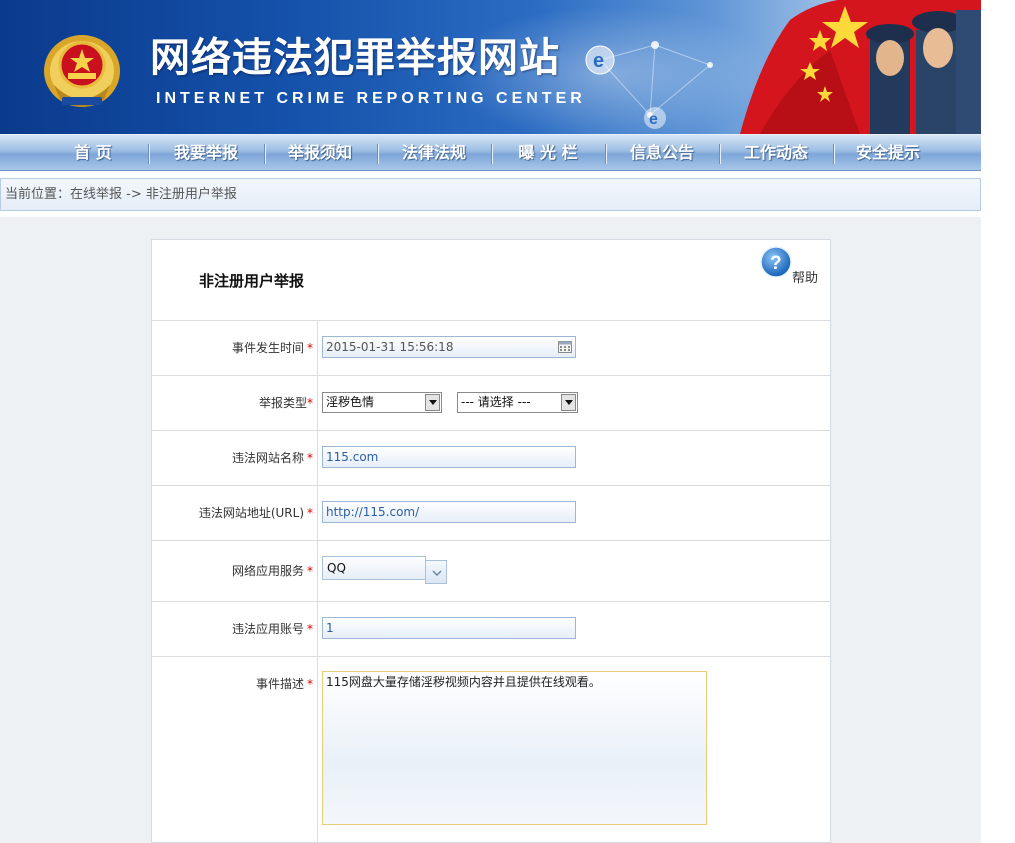 This screenshot has width=1015, height=843. I want to click on nav-home: 首 页, so click(93, 153).